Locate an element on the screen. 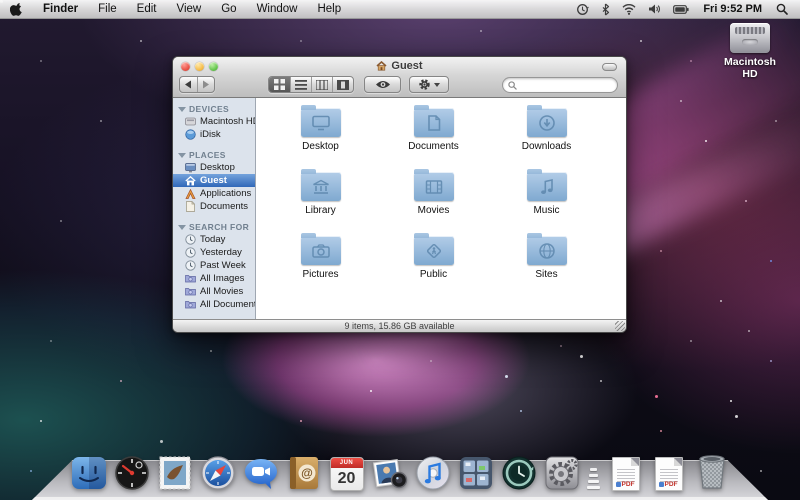 The image size is (800, 500). menu-item-go: Go is located at coordinates (228, 9).